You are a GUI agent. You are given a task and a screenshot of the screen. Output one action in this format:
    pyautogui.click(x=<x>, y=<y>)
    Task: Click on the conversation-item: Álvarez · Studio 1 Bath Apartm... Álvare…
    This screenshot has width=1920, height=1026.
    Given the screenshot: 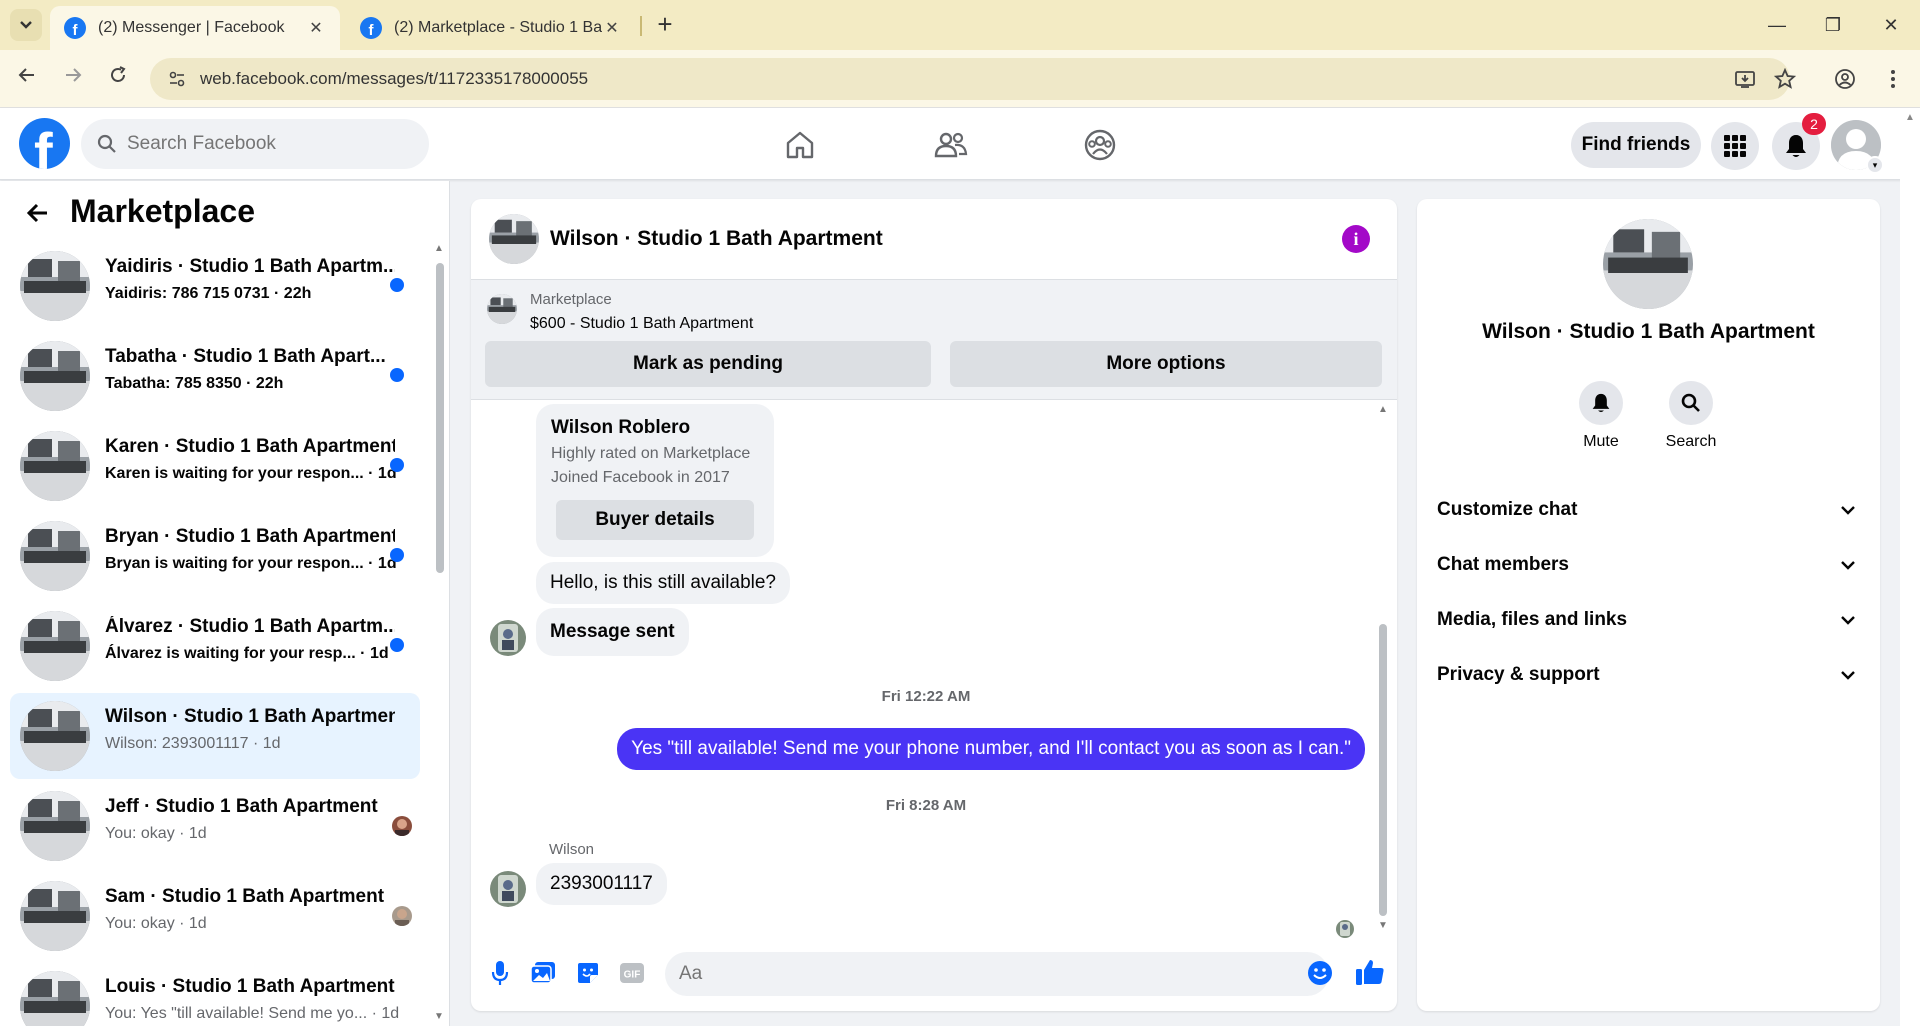 What is the action you would take?
    pyautogui.click(x=215, y=646)
    